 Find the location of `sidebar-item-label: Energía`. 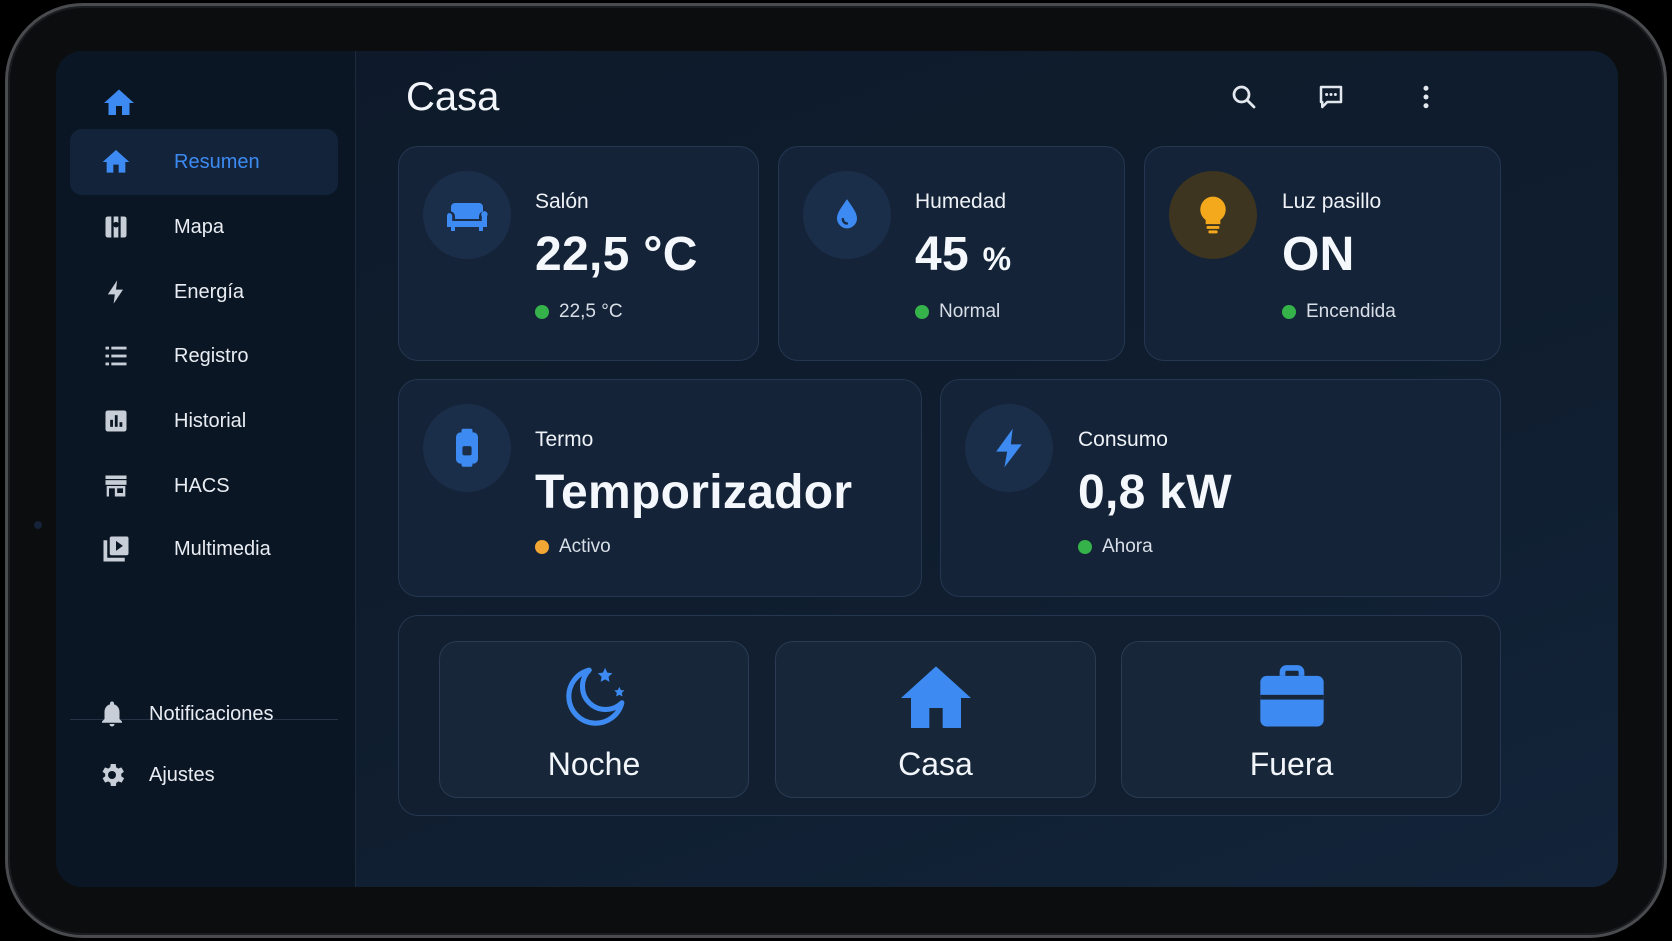

sidebar-item-label: Energía is located at coordinates (209, 291).